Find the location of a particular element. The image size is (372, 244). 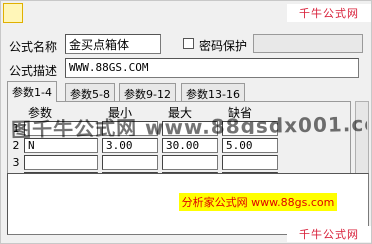

app-logo-icon is located at coordinates (13, 13).